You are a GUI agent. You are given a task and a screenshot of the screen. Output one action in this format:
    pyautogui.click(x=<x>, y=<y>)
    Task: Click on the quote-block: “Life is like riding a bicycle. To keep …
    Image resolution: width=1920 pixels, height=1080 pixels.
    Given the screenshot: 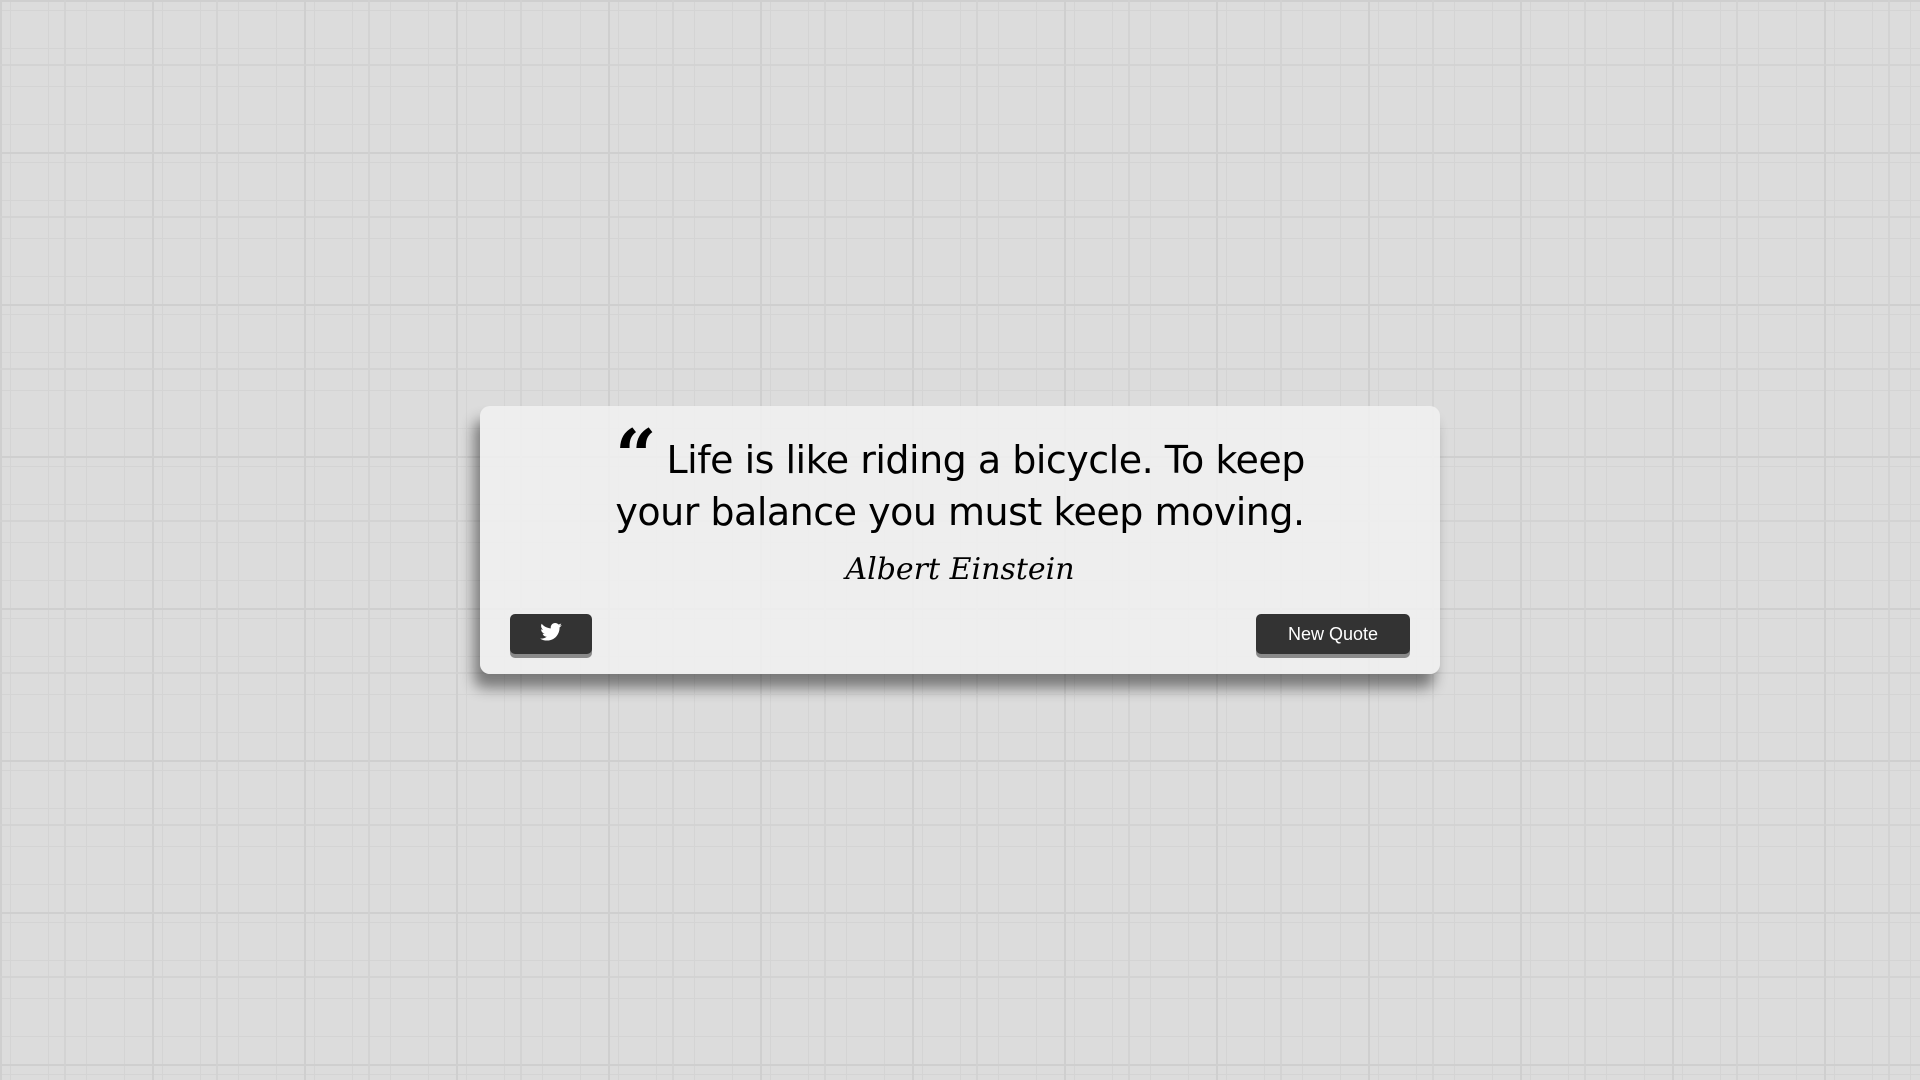 What is the action you would take?
    pyautogui.click(x=960, y=475)
    